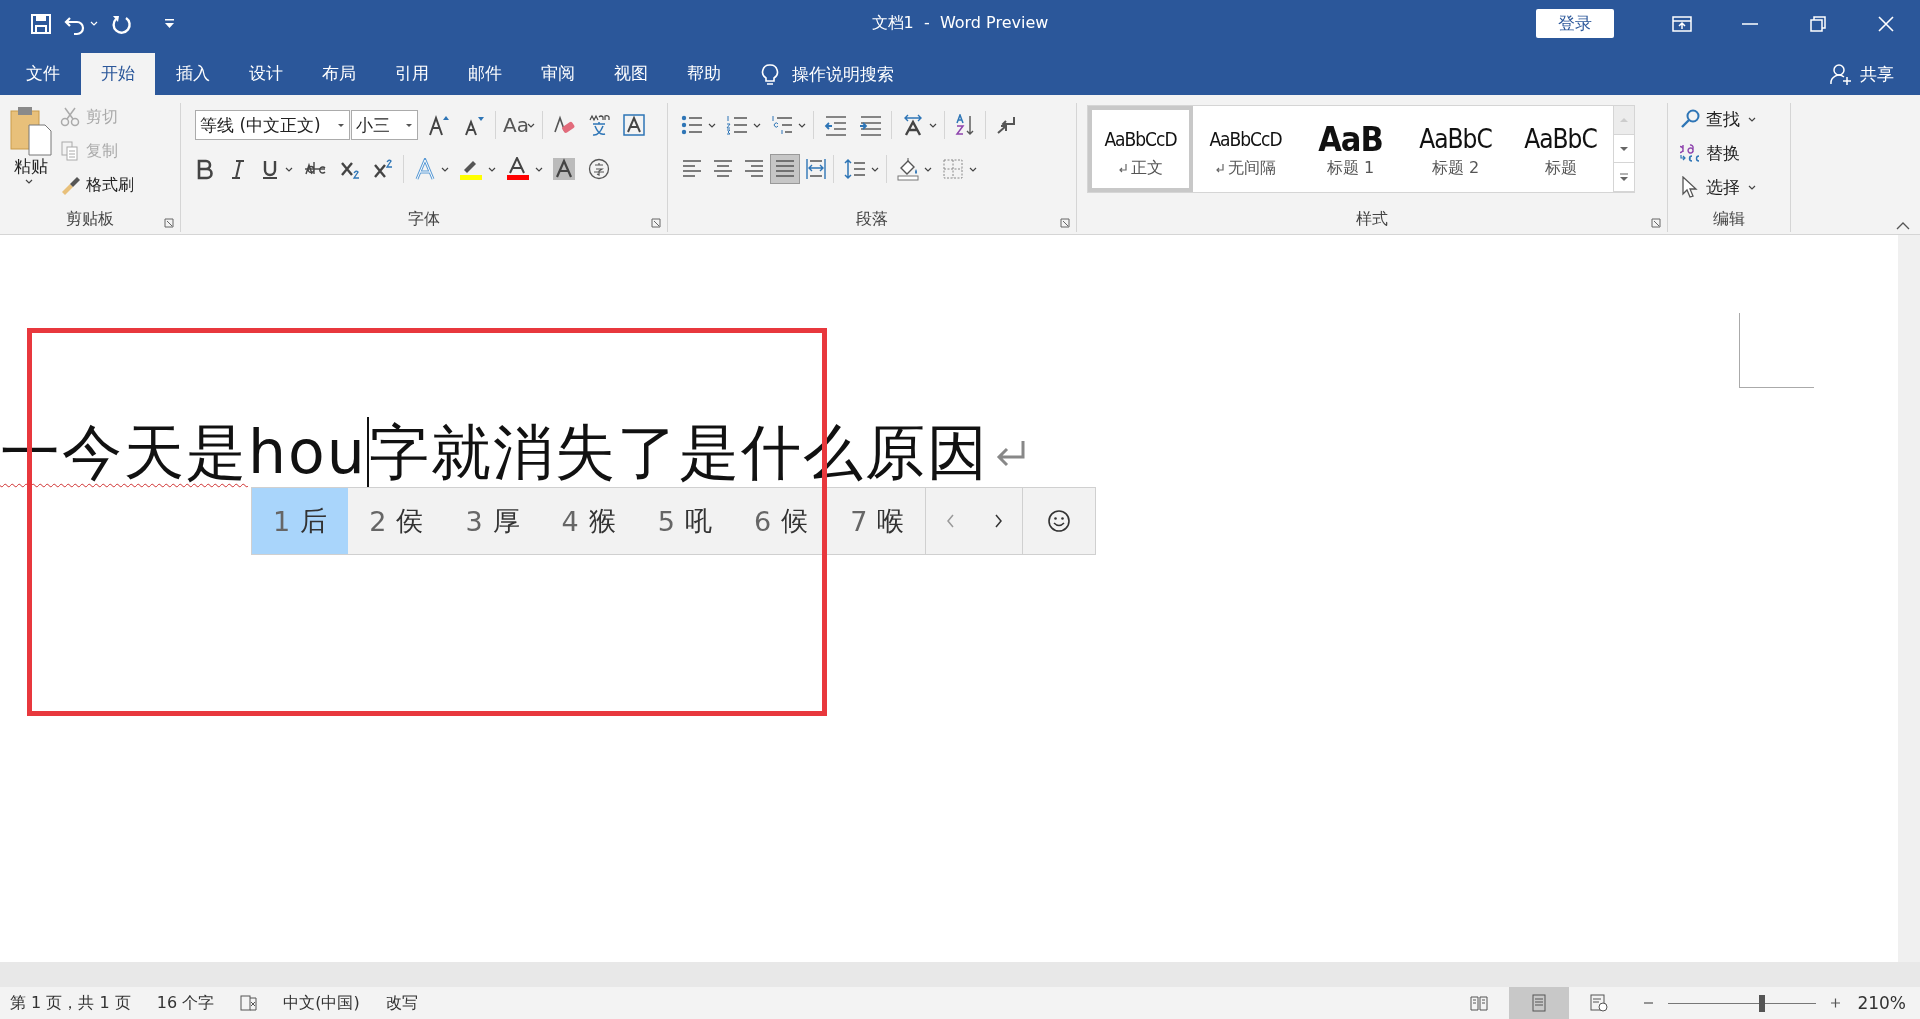 The width and height of the screenshot is (1920, 1019). What do you see at coordinates (43, 74) in the screenshot?
I see `ribbon-tab: 文件` at bounding box center [43, 74].